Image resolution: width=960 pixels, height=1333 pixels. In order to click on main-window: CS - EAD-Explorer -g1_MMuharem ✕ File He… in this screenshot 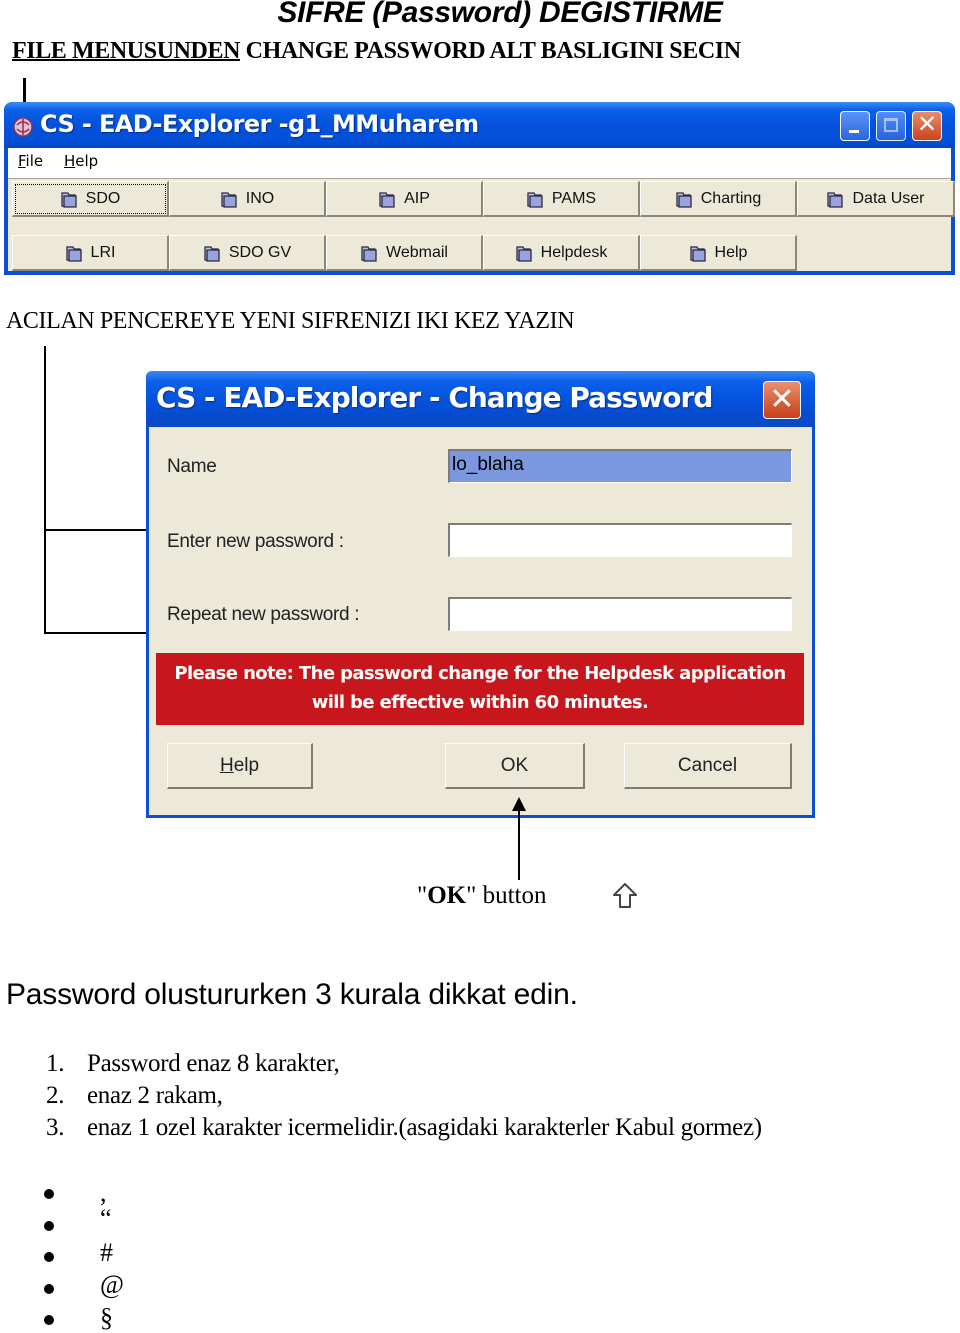, I will do `click(479, 188)`.